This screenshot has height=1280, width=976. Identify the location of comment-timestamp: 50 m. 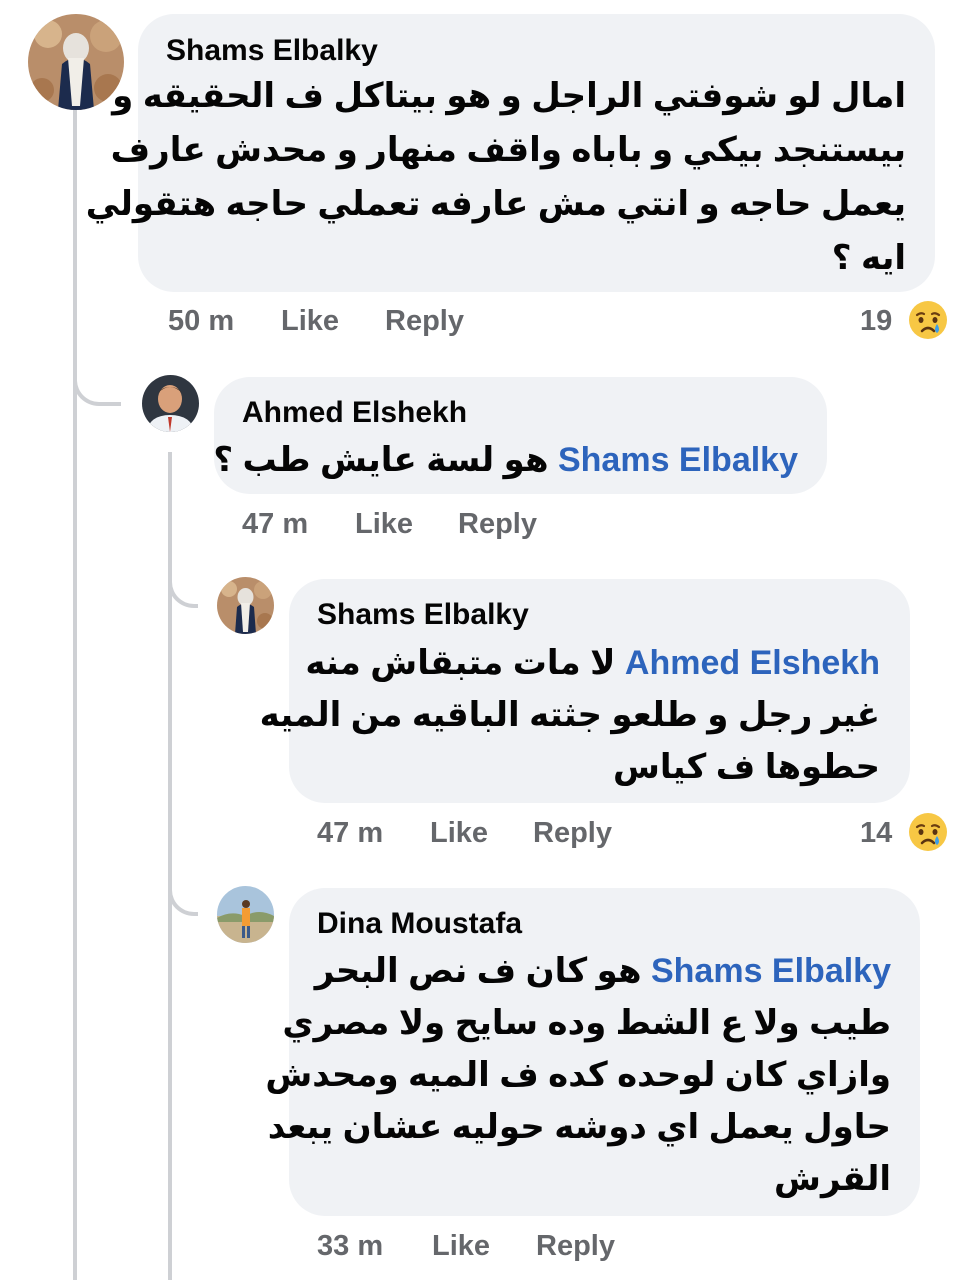
(201, 321).